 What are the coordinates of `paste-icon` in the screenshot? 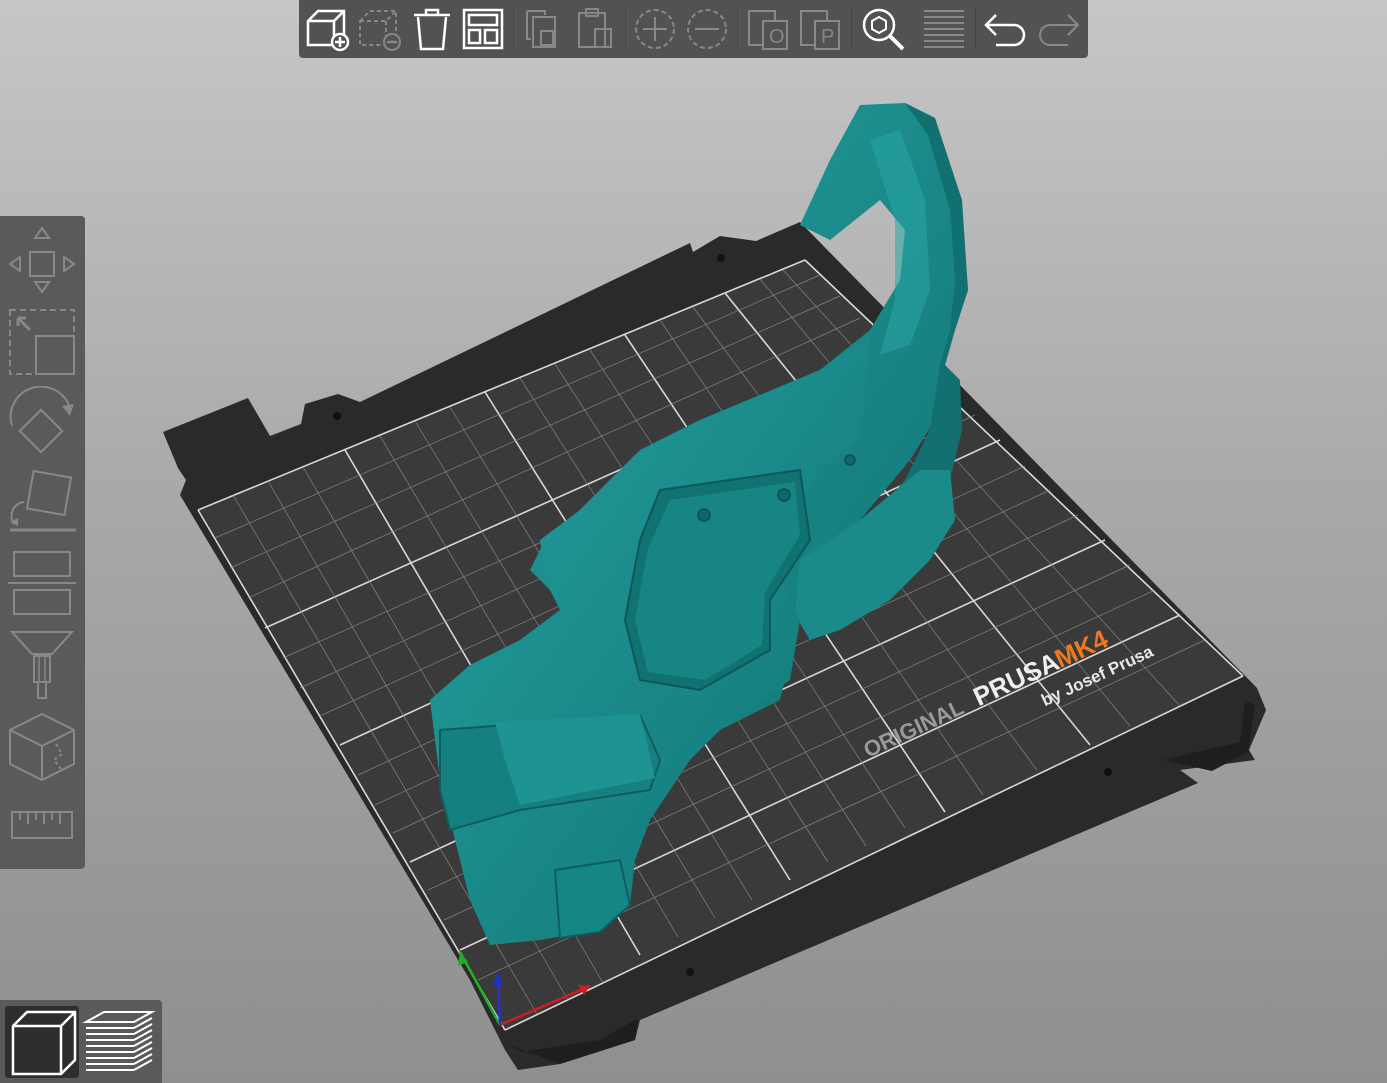 It's located at (595, 29).